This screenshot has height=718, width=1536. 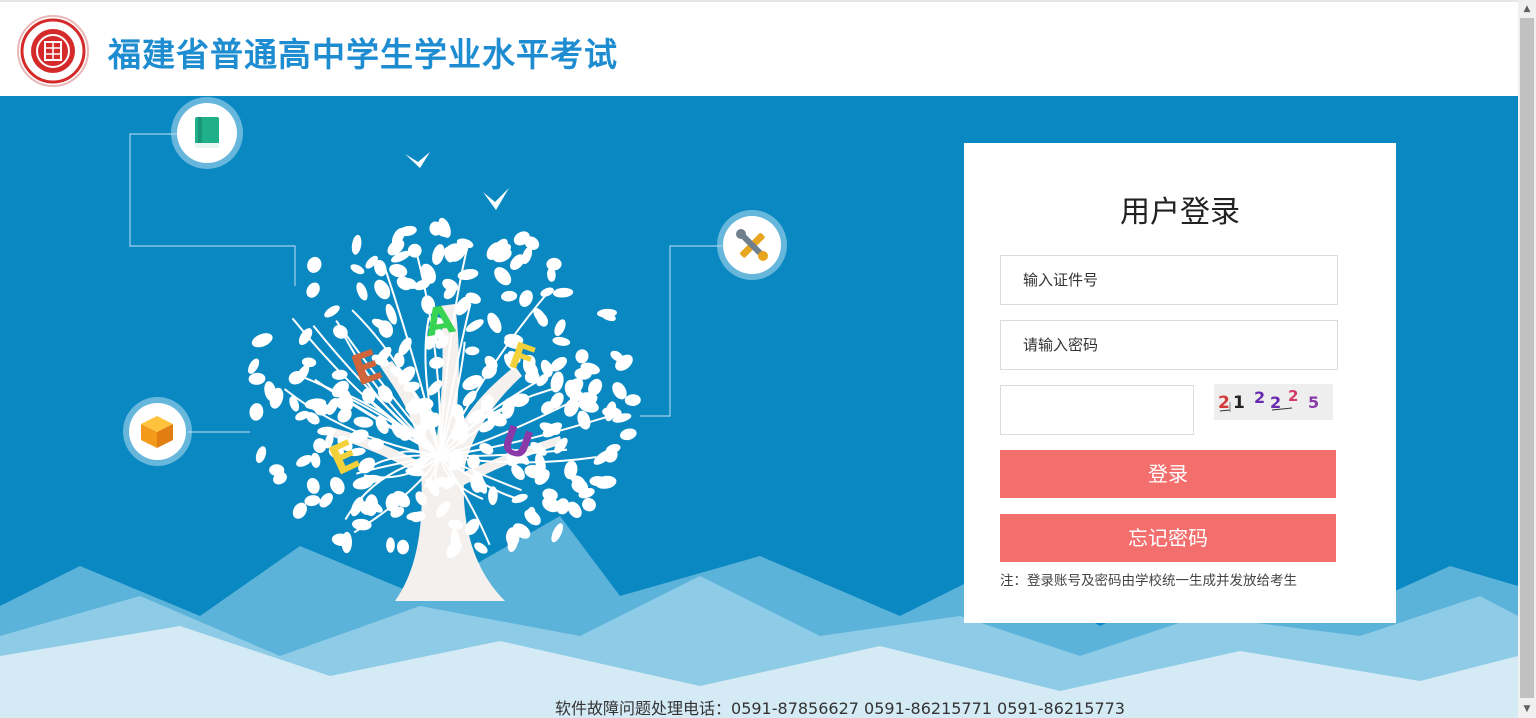 What do you see at coordinates (1169, 280) in the screenshot?
I see `id-number-input` at bounding box center [1169, 280].